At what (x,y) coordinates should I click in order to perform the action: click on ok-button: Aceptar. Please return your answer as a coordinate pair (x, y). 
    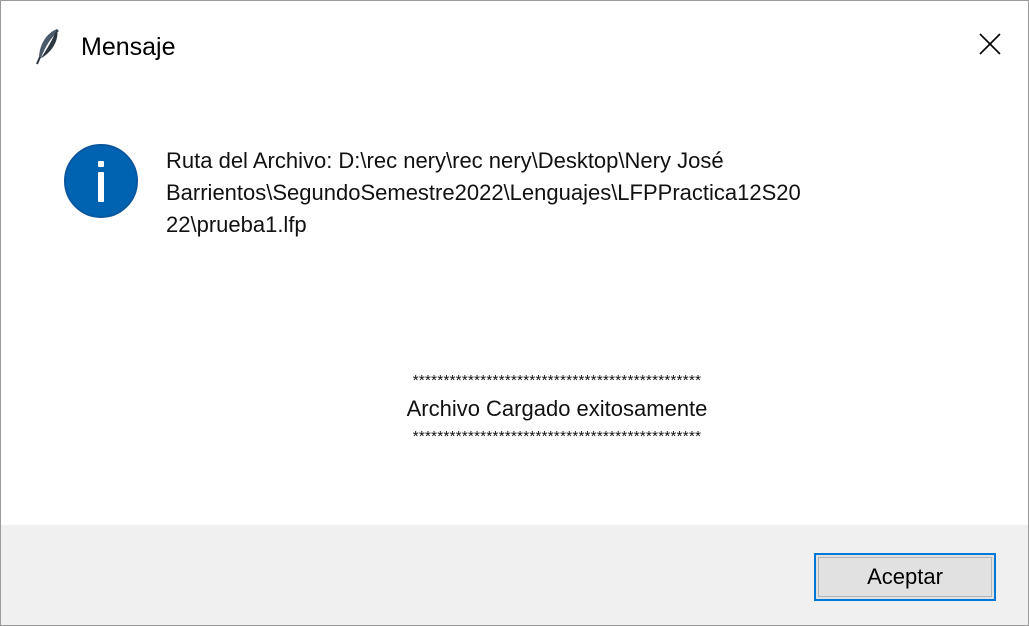
    Looking at the image, I should click on (905, 577).